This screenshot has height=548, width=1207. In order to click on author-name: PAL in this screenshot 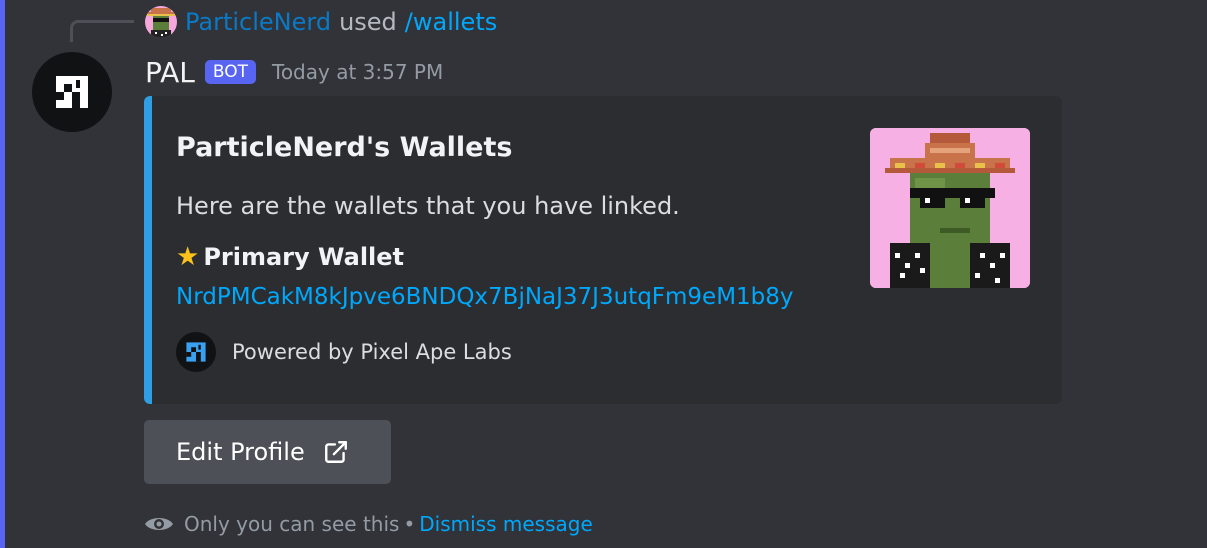, I will do `click(170, 72)`.